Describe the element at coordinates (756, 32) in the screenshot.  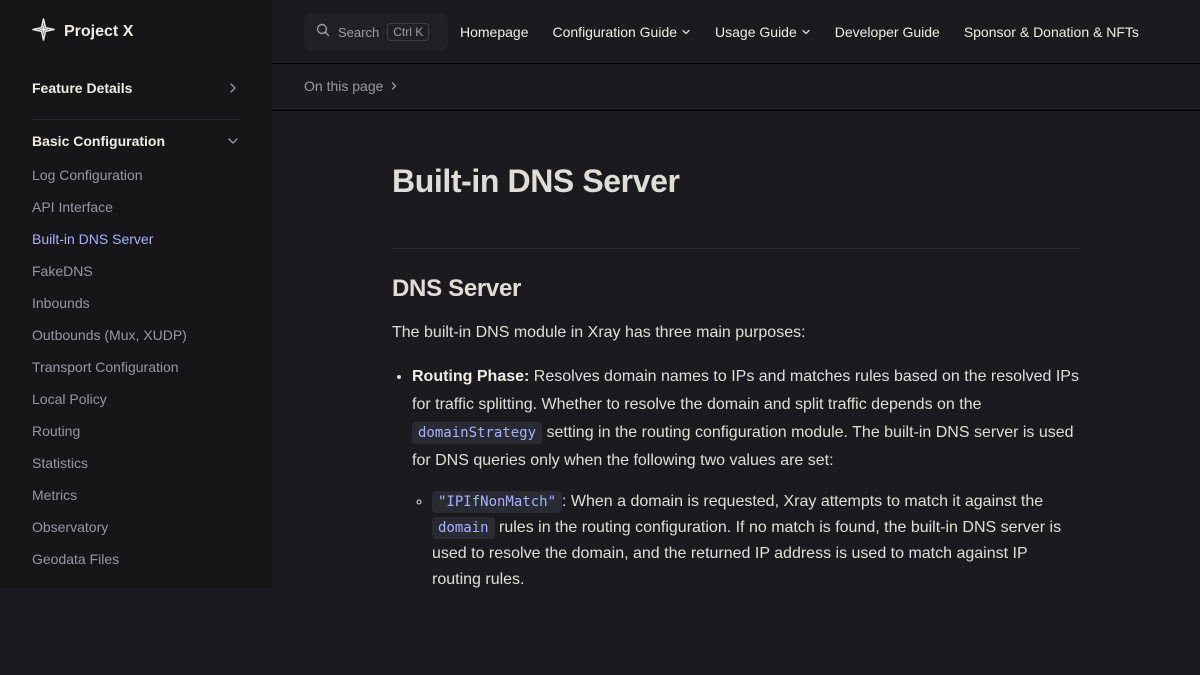
I see `nav-item-label: Usage Guide` at that location.